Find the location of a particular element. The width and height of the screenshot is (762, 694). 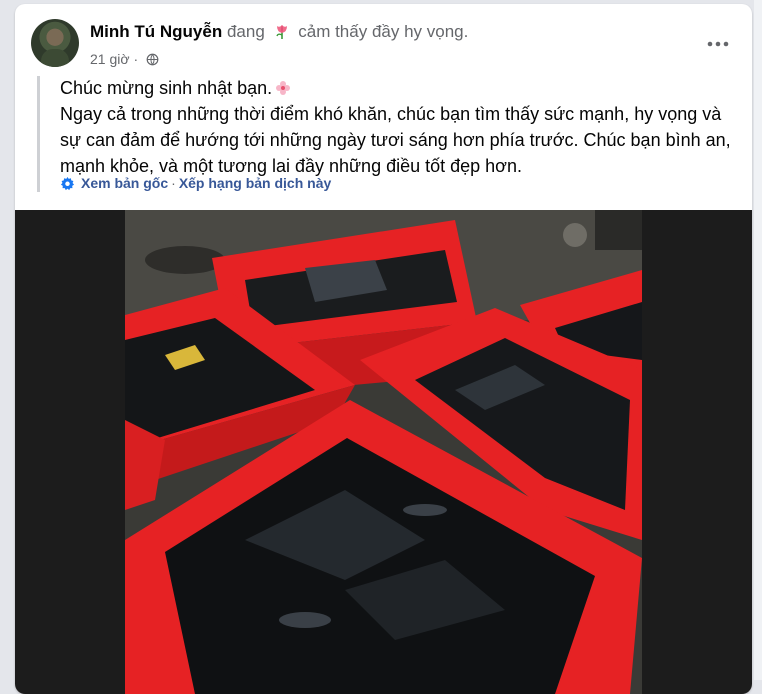

author-name: Minh Tú Nguyễn is located at coordinates (156, 31).